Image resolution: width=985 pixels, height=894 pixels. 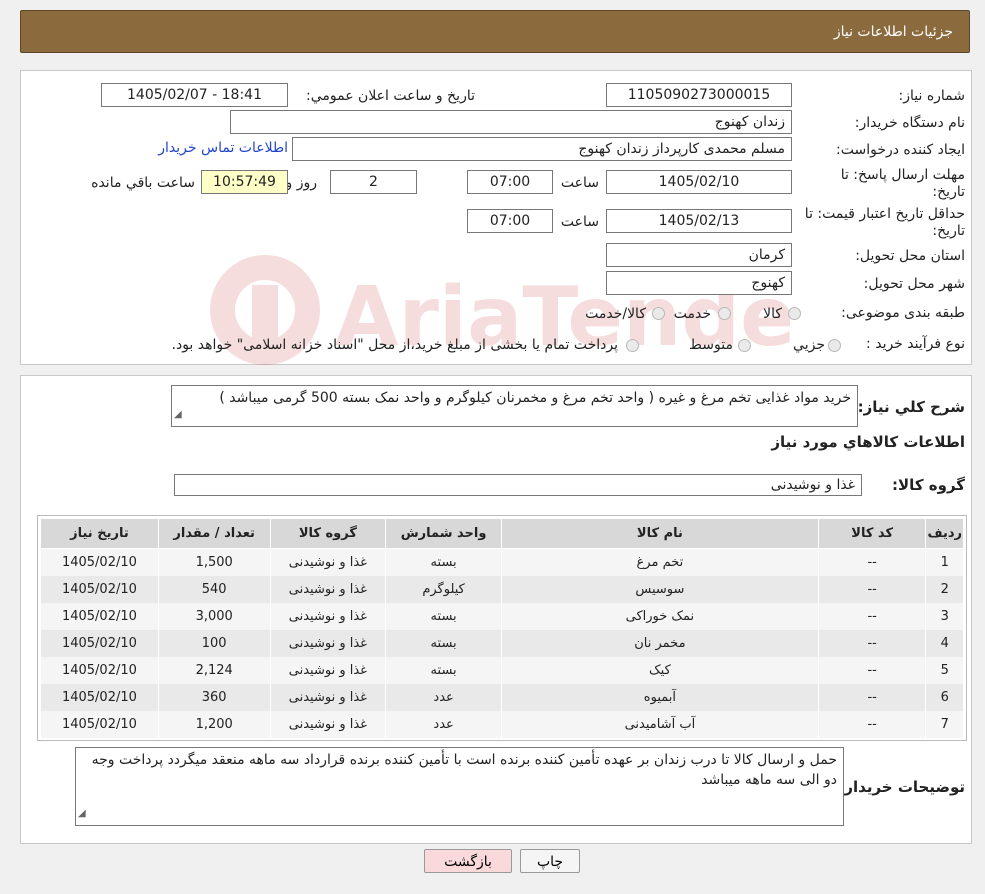 I want to click on col-item-code: کد کالا, so click(x=872, y=533).